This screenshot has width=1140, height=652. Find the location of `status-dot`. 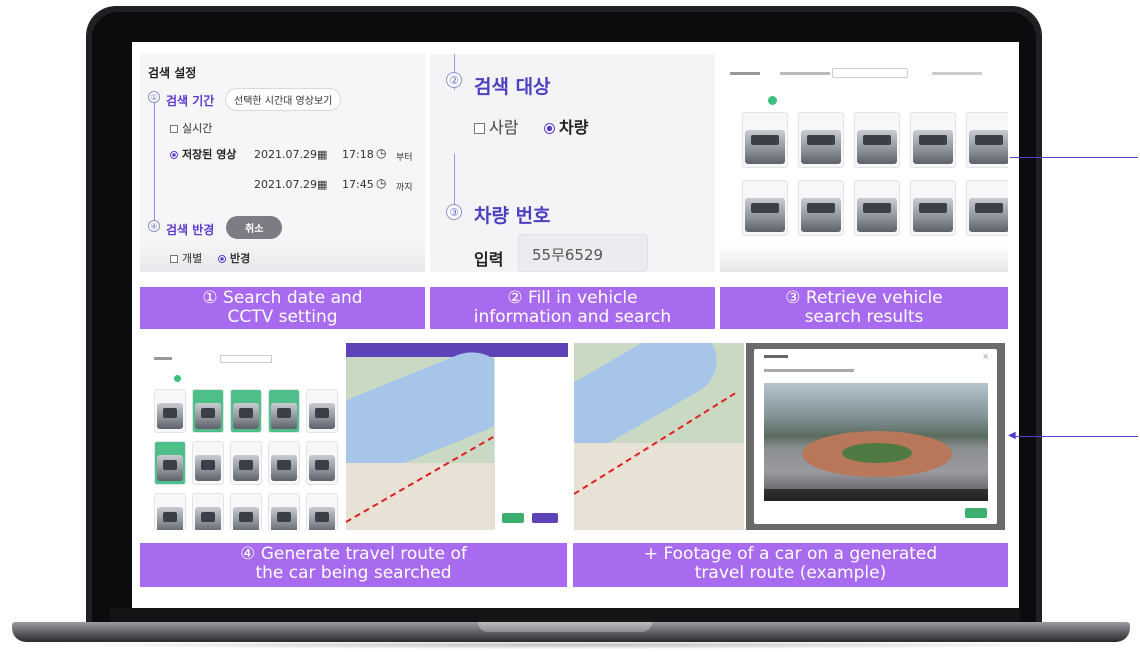

status-dot is located at coordinates (177, 378).